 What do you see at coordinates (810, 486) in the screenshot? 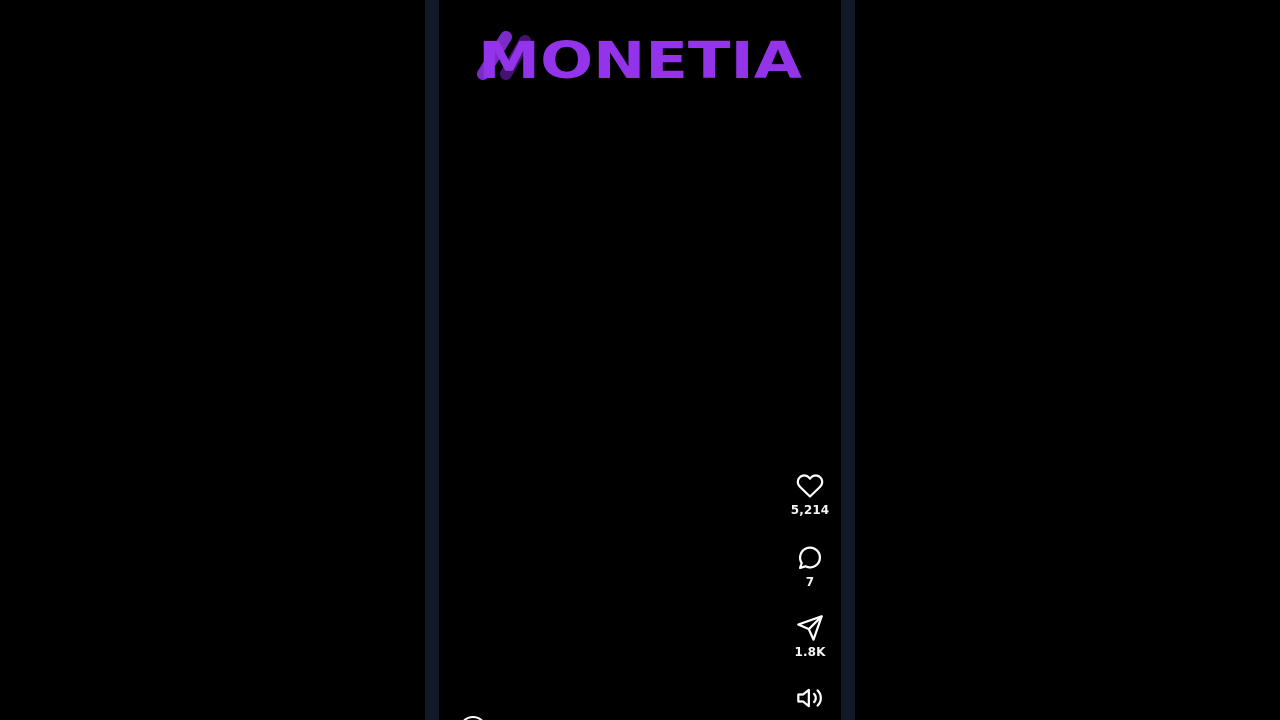
I see `heart-icon` at bounding box center [810, 486].